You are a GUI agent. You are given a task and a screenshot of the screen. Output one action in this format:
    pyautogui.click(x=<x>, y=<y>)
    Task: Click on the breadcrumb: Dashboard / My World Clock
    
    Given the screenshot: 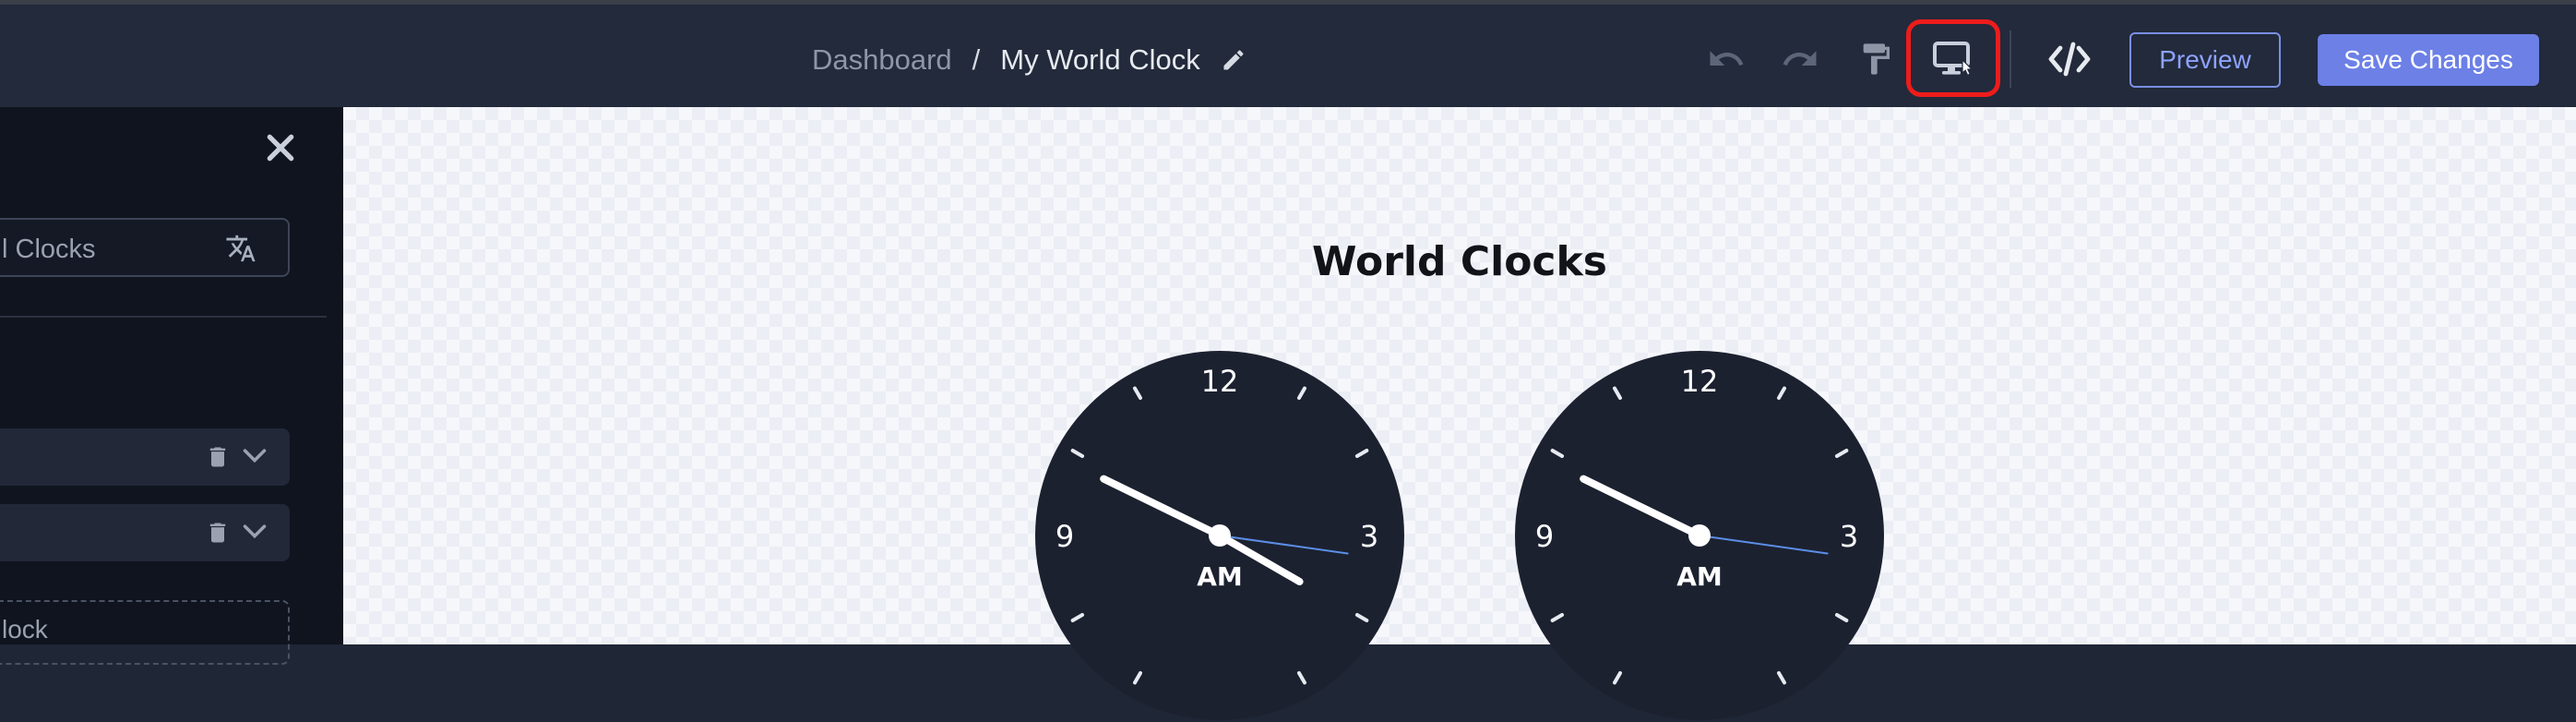 What is the action you would take?
    pyautogui.click(x=1029, y=60)
    